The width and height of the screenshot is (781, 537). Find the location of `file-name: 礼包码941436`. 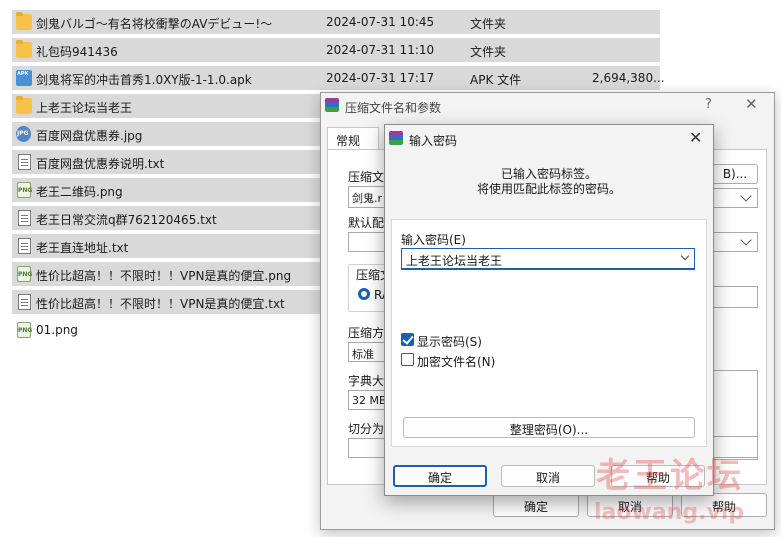

file-name: 礼包码941436 is located at coordinates (77, 52).